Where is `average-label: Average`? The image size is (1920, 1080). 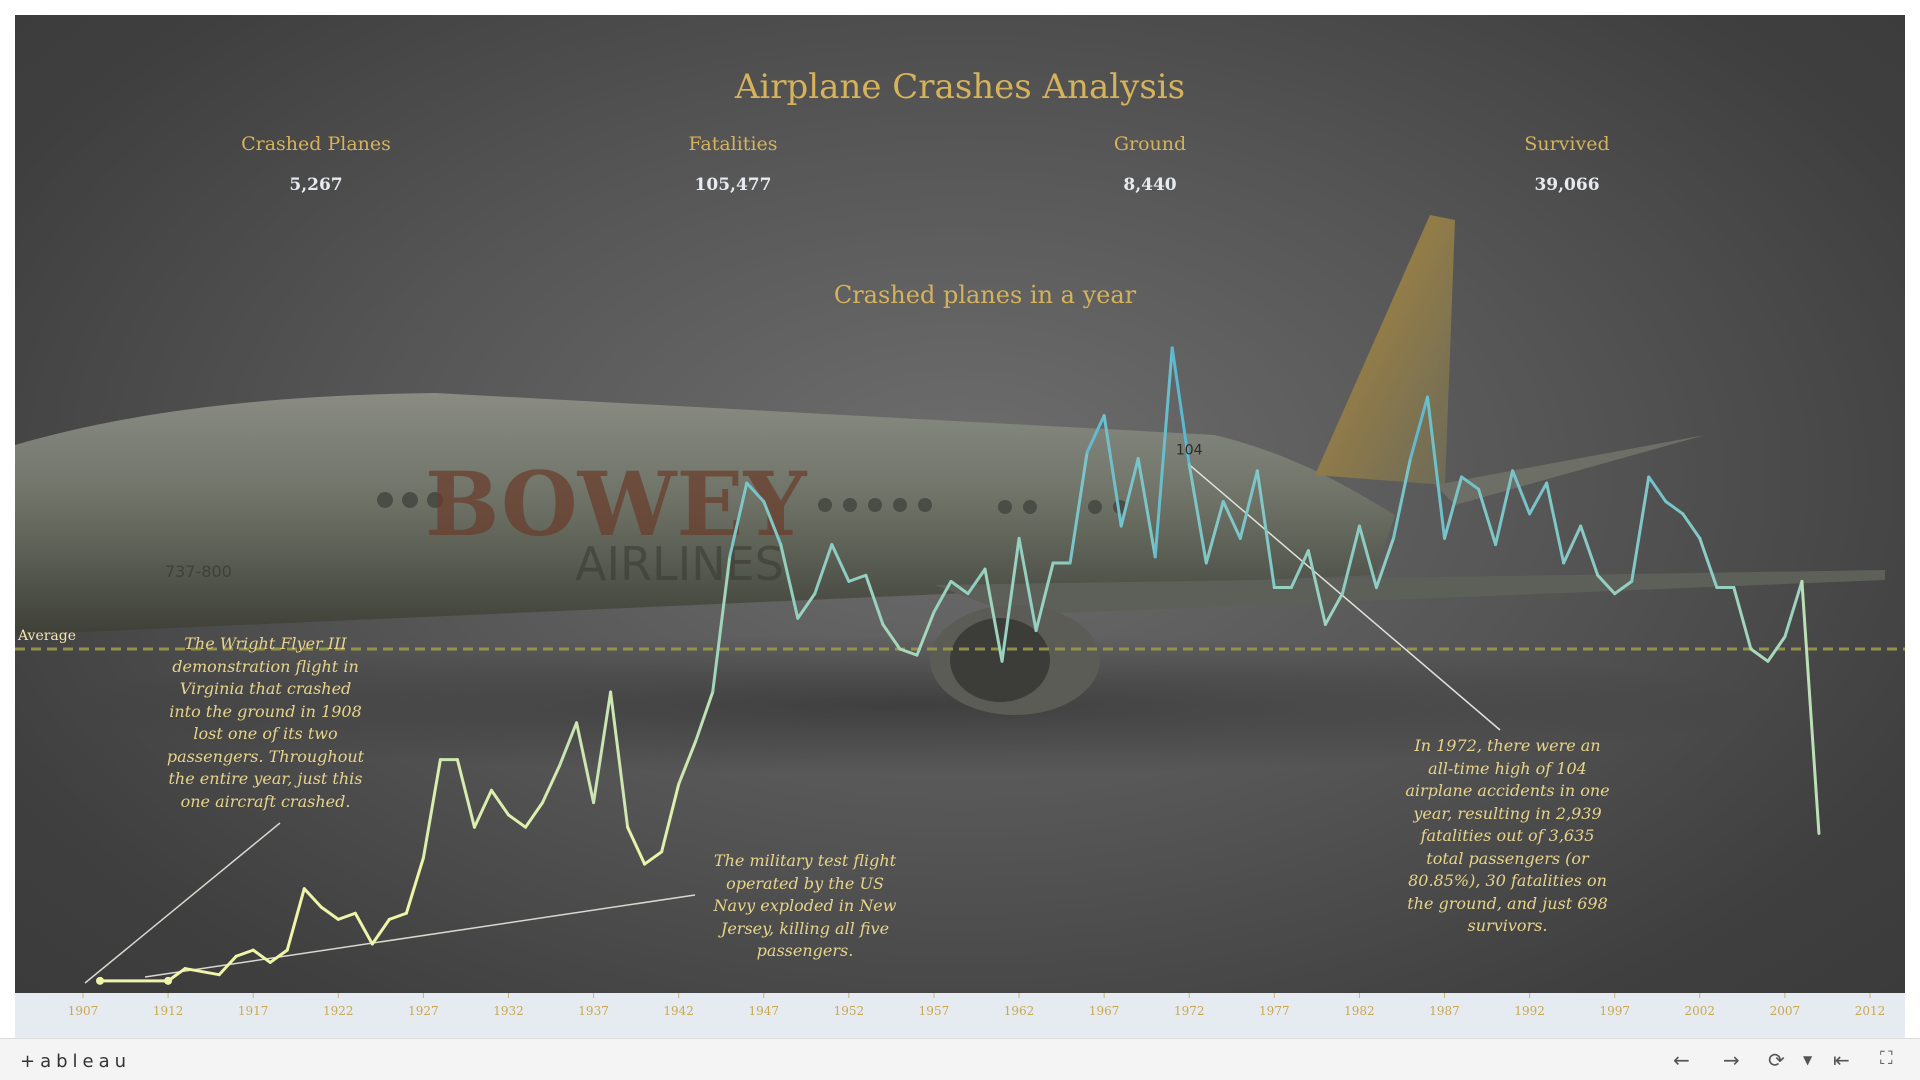
average-label: Average is located at coordinates (46, 636).